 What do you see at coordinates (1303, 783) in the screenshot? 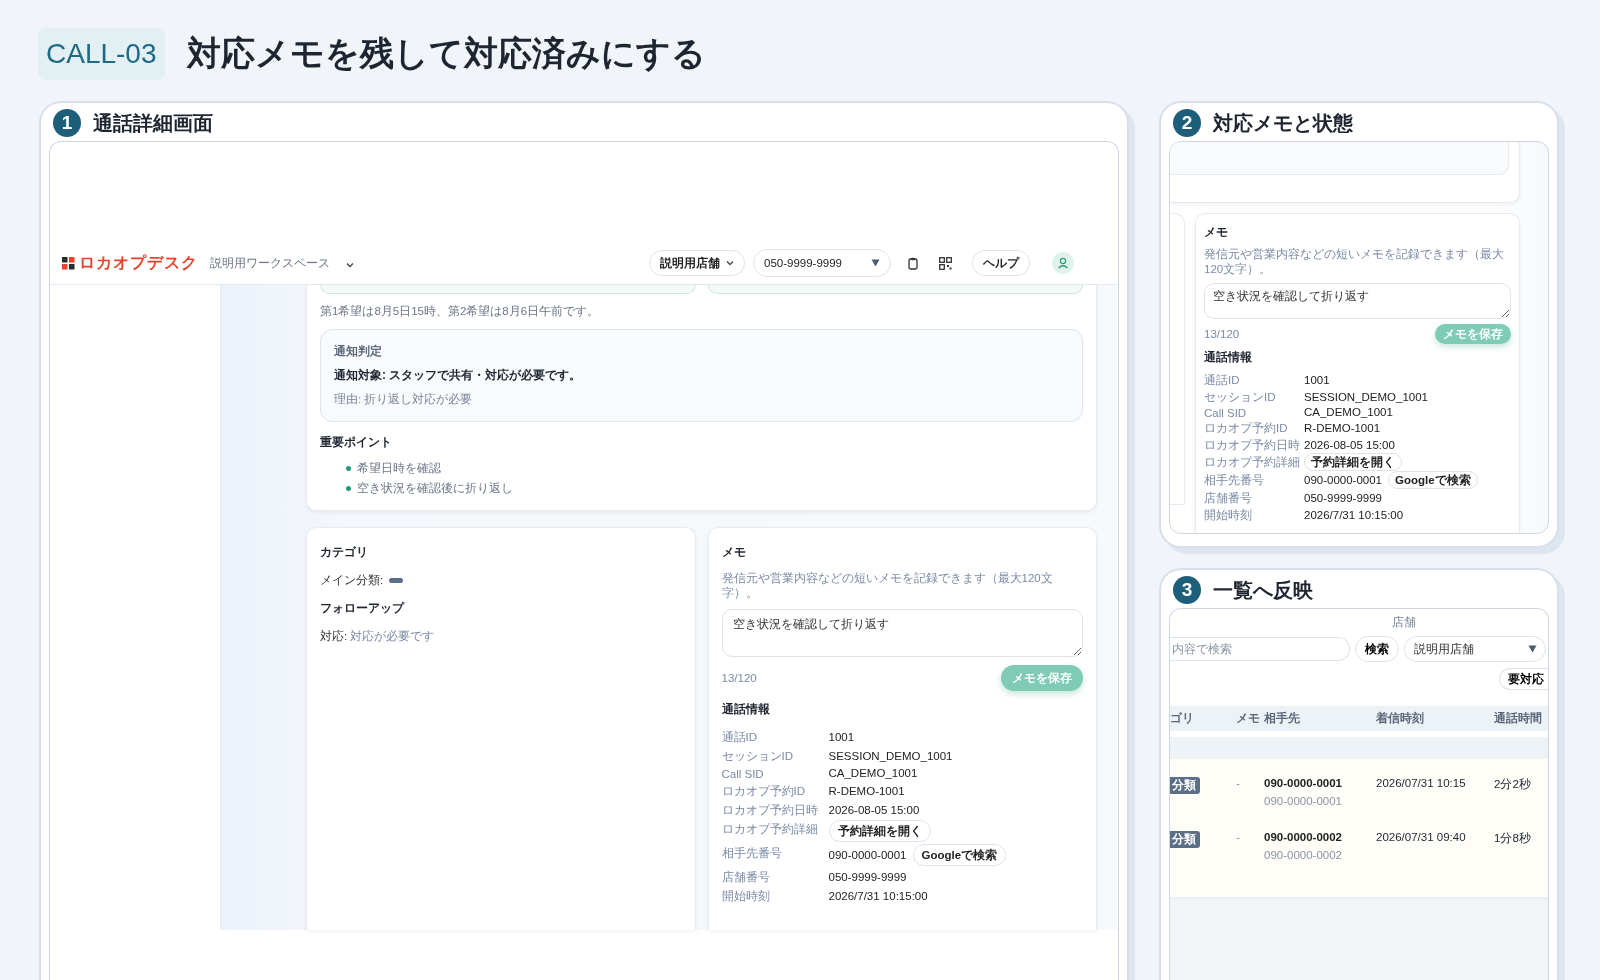
I see `caller-number: 090-0000-0001` at bounding box center [1303, 783].